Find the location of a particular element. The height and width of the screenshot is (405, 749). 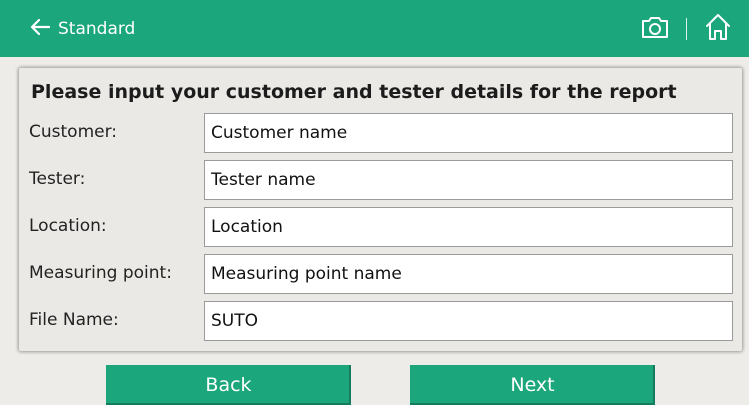

form-row-file-name: File Name: is located at coordinates (380, 321).